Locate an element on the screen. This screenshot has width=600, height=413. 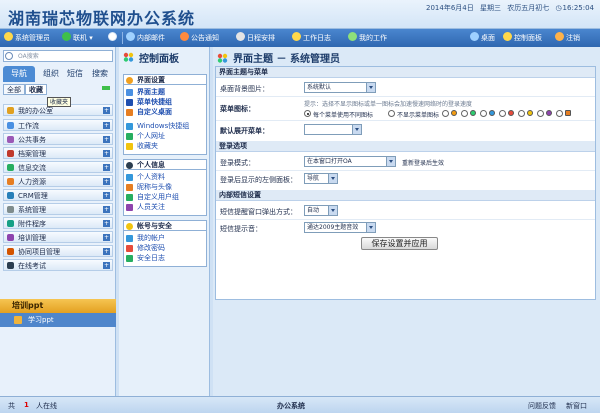
toolbar-mywork-button: 我的工作 is located at coordinates (367, 38).